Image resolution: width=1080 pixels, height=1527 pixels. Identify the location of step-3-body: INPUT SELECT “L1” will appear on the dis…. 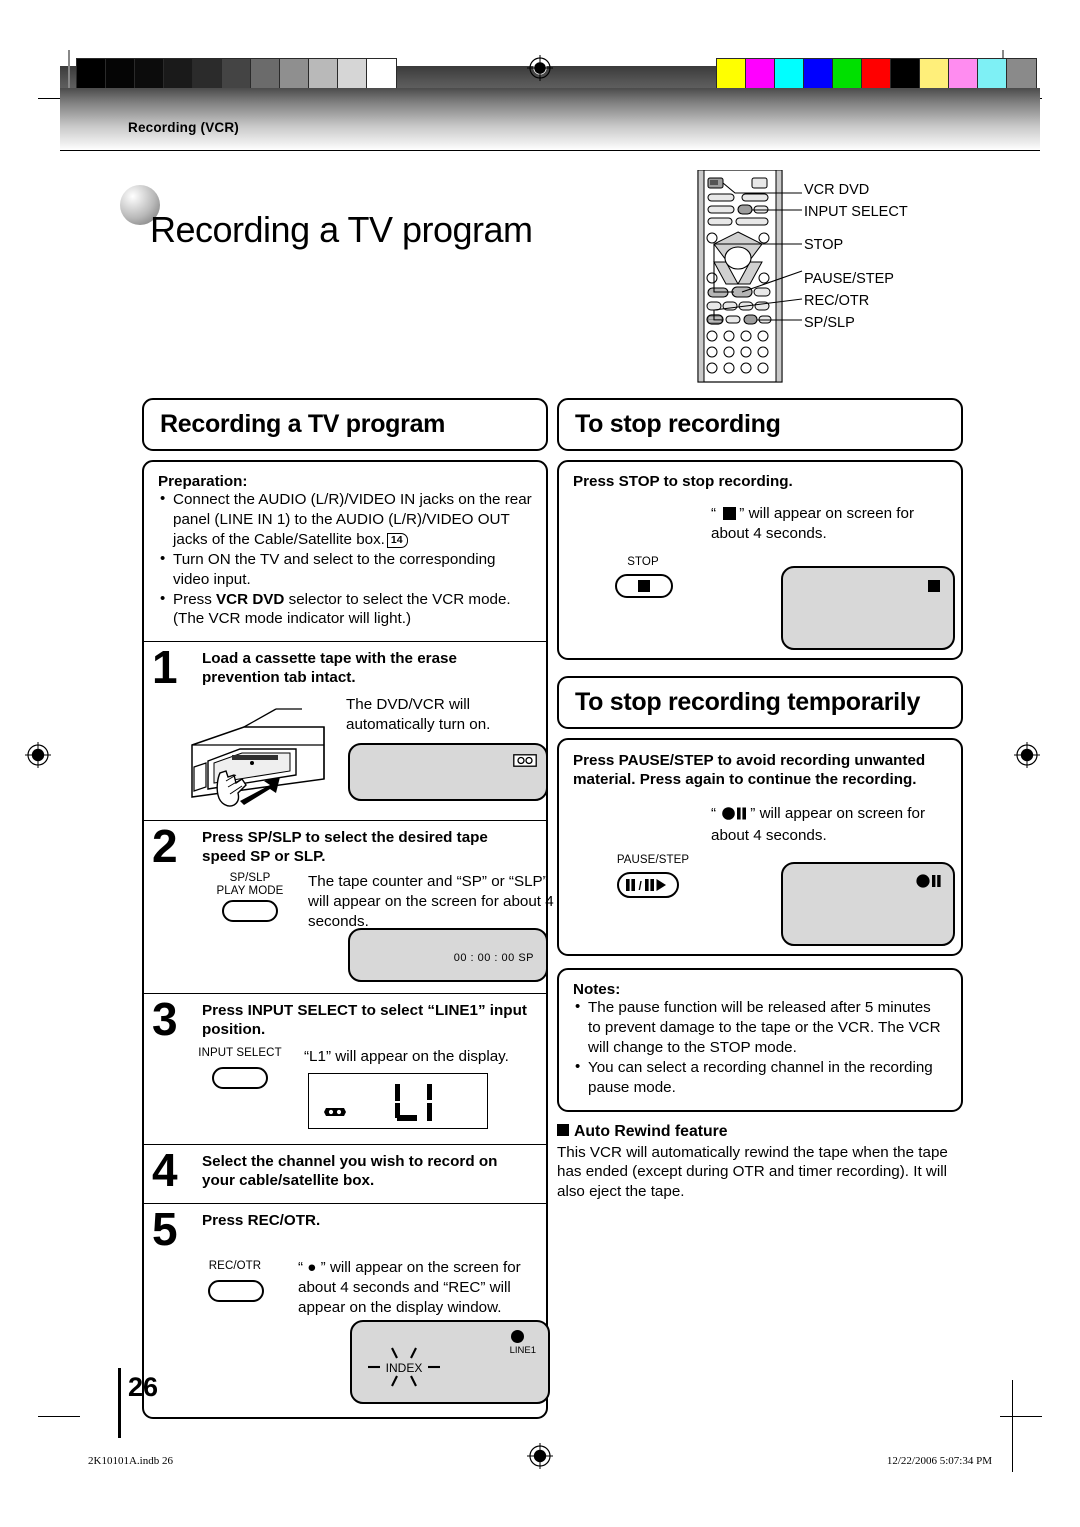
(345, 1090).